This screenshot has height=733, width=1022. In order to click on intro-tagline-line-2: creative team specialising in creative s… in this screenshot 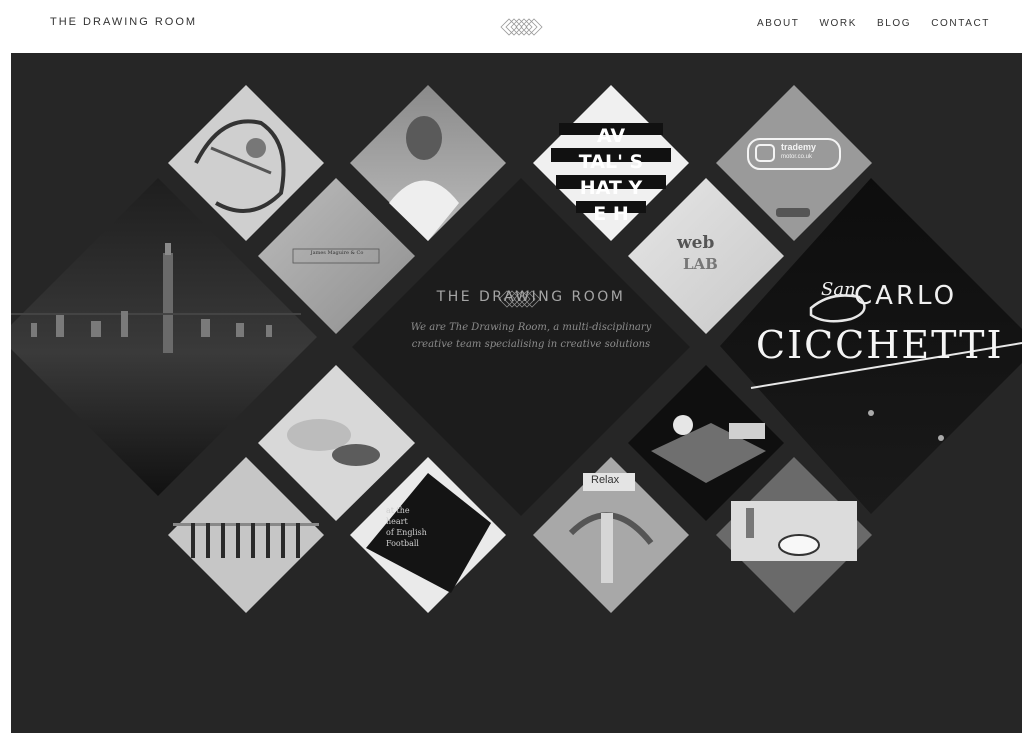, I will do `click(531, 344)`.